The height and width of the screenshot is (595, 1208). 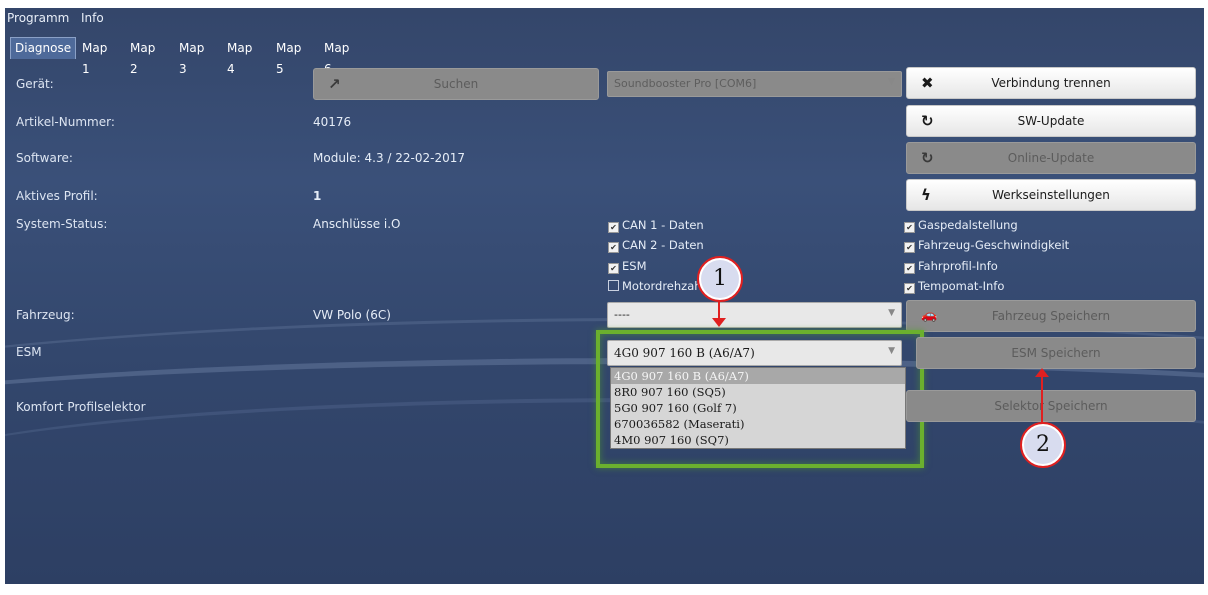 What do you see at coordinates (43, 48) in the screenshot?
I see `tab-diagnose: Diagnose` at bounding box center [43, 48].